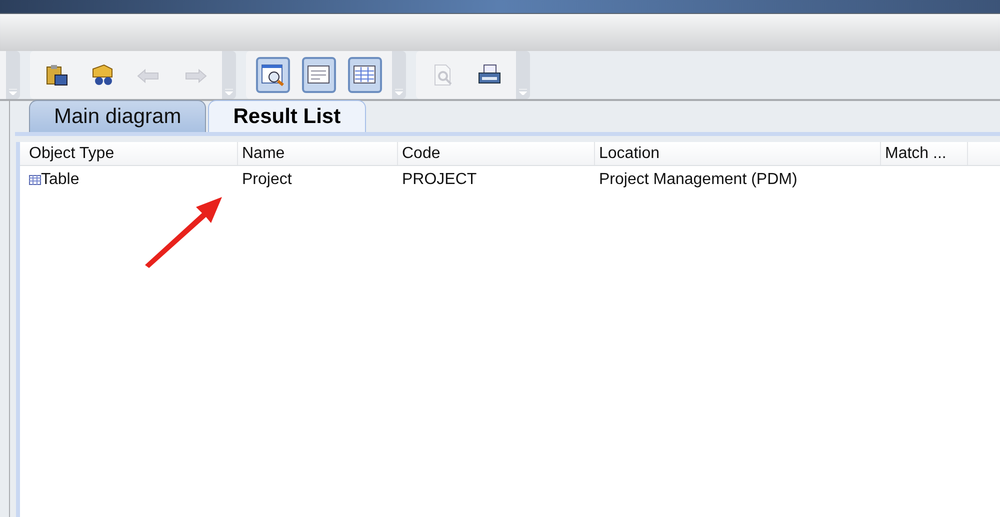 This screenshot has width=1000, height=517. What do you see at coordinates (60, 180) in the screenshot?
I see `table-cell-text: Table` at bounding box center [60, 180].